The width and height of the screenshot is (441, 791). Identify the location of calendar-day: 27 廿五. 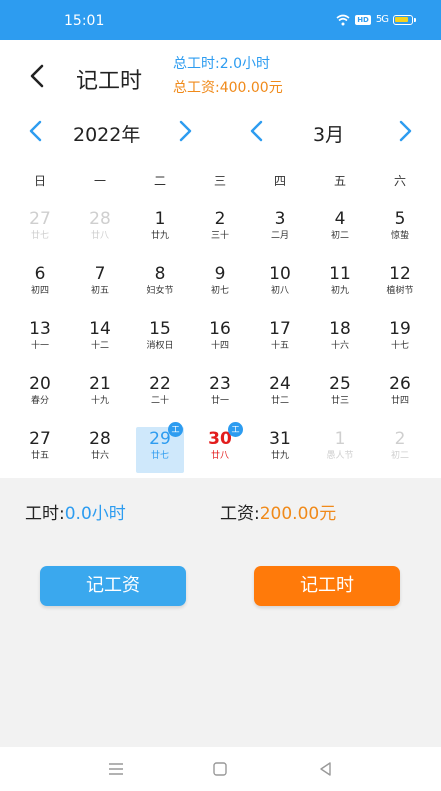
(40, 452).